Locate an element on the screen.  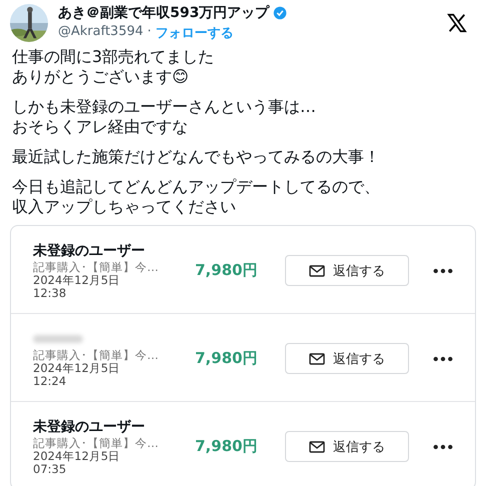
blurred-name is located at coordinates (58, 339).